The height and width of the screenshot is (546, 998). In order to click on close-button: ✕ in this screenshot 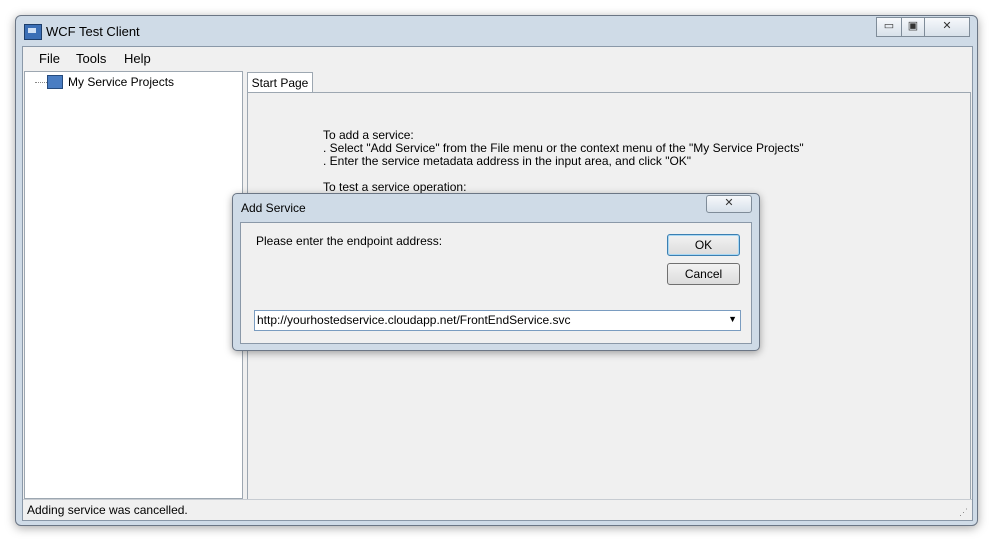, I will do `click(947, 27)`.